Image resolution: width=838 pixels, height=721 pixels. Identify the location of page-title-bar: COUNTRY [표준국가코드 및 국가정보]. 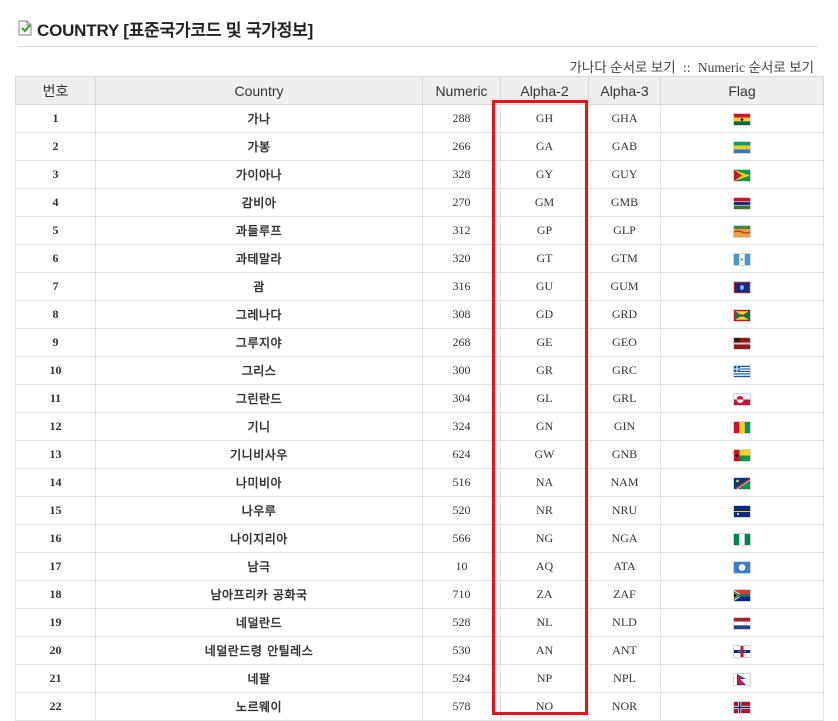
(165, 28).